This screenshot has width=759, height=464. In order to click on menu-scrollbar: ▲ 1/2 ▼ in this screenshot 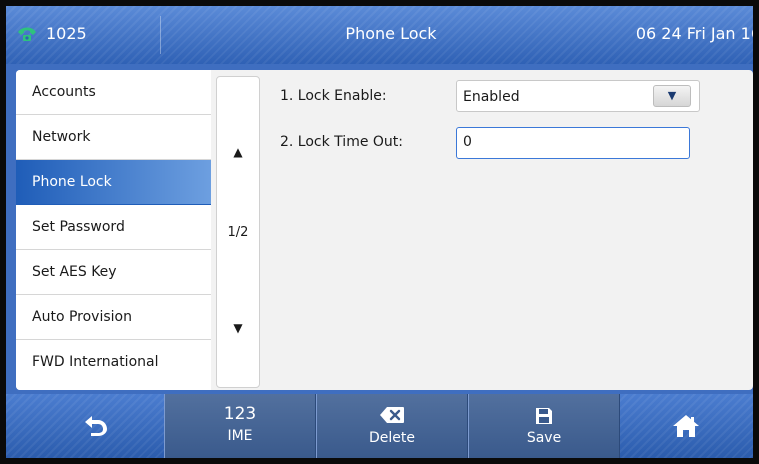, I will do `click(238, 232)`.